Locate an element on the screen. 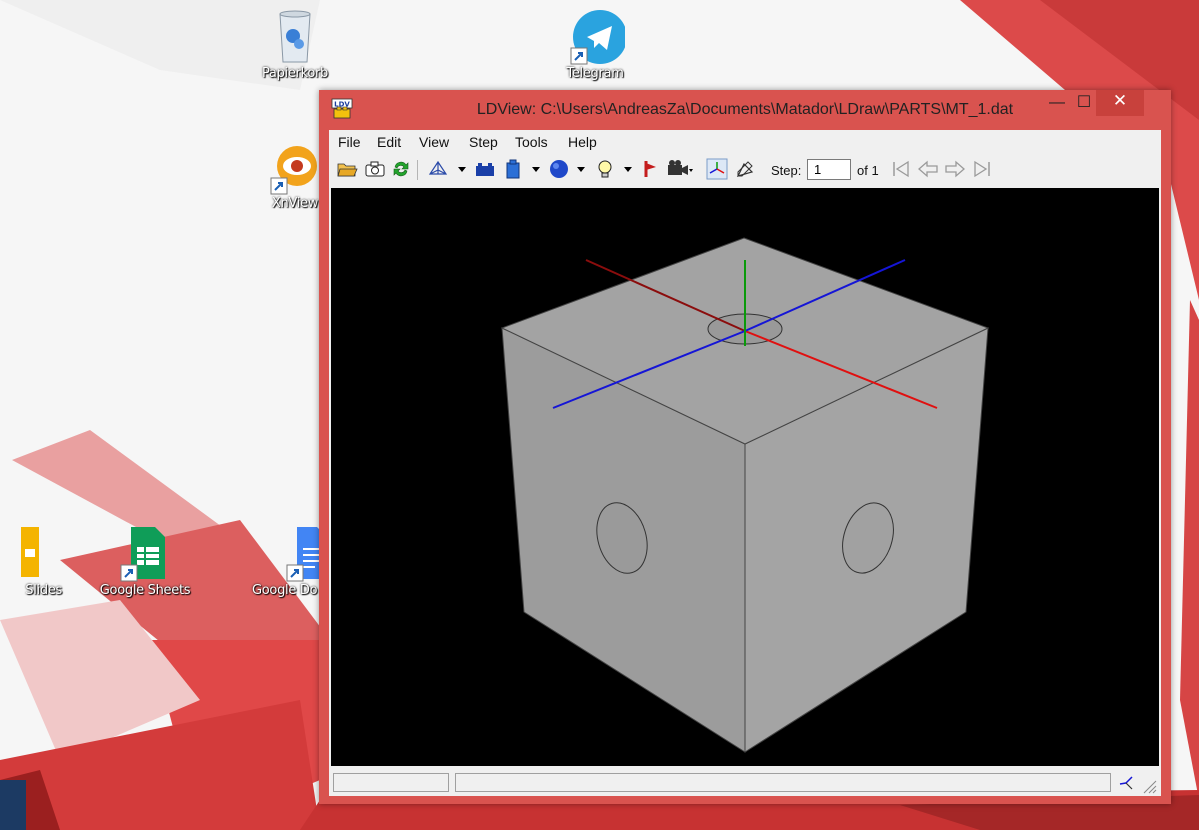 Image resolution: width=1199 pixels, height=830 pixels. bfc-icon is located at coordinates (651, 169).